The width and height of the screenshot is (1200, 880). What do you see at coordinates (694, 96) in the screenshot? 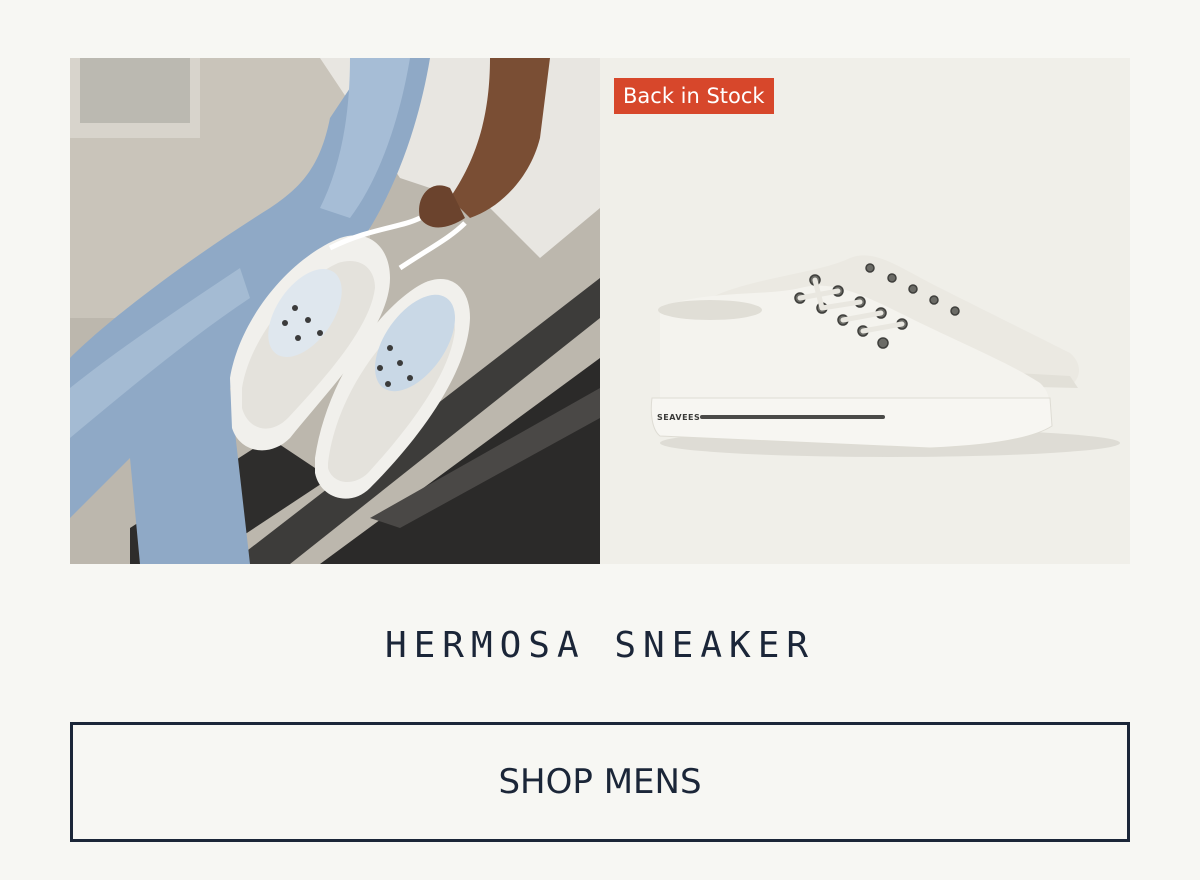
I see `back-in-stock-badge: Back in Stock` at bounding box center [694, 96].